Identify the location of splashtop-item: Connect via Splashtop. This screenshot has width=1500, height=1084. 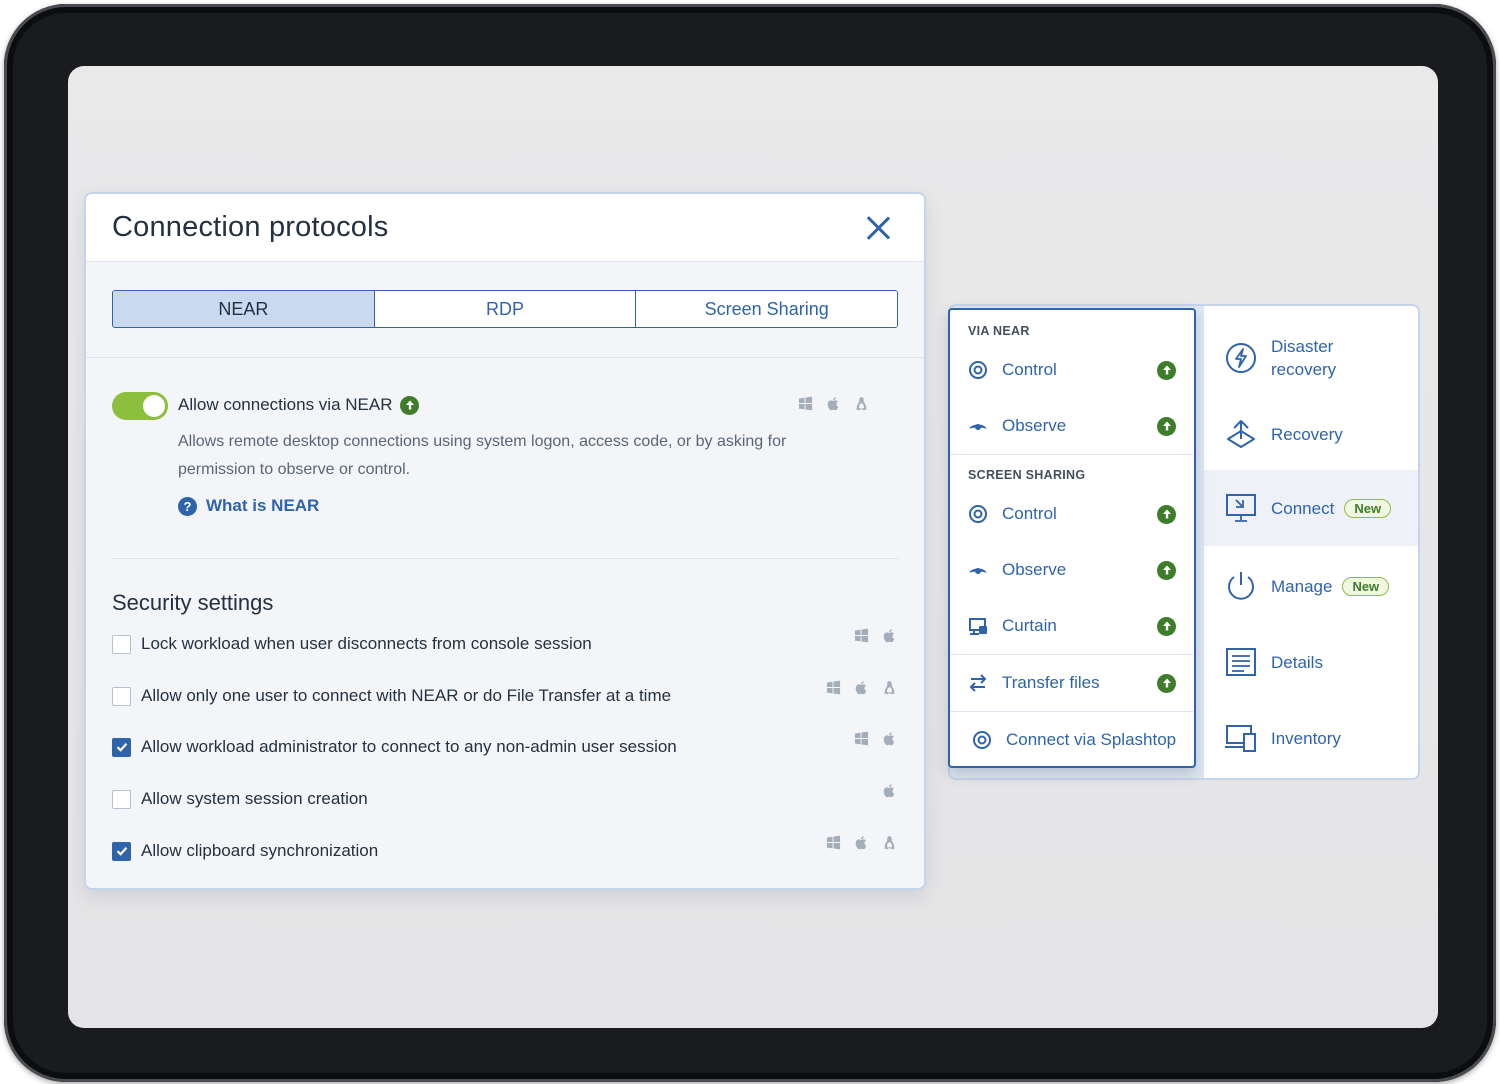
(1072, 740).